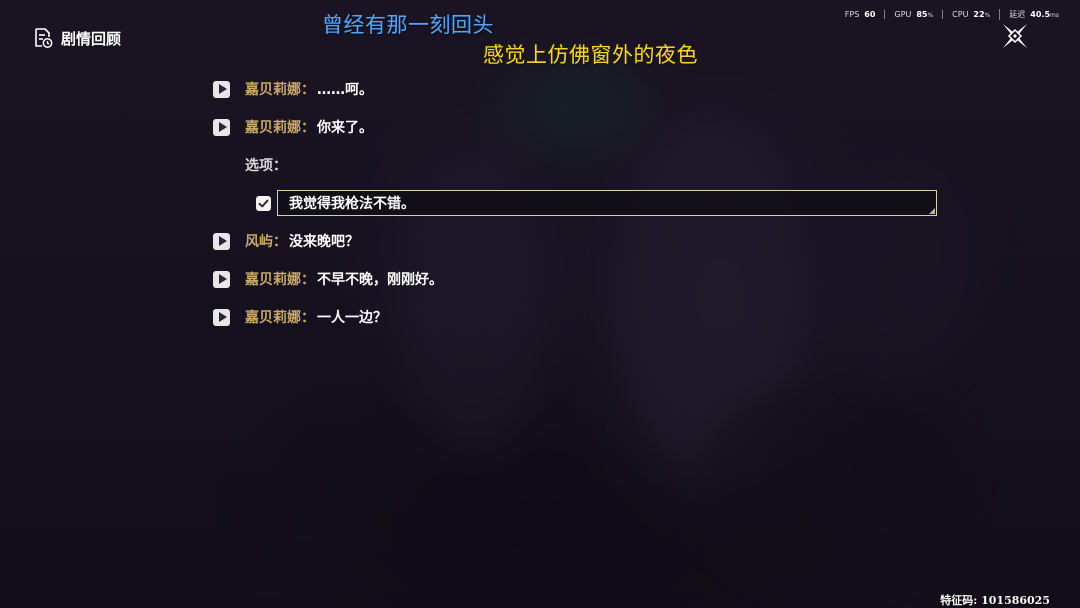 This screenshot has height=608, width=1080. I want to click on dialogue-text: 一人一边？, so click(352, 318).